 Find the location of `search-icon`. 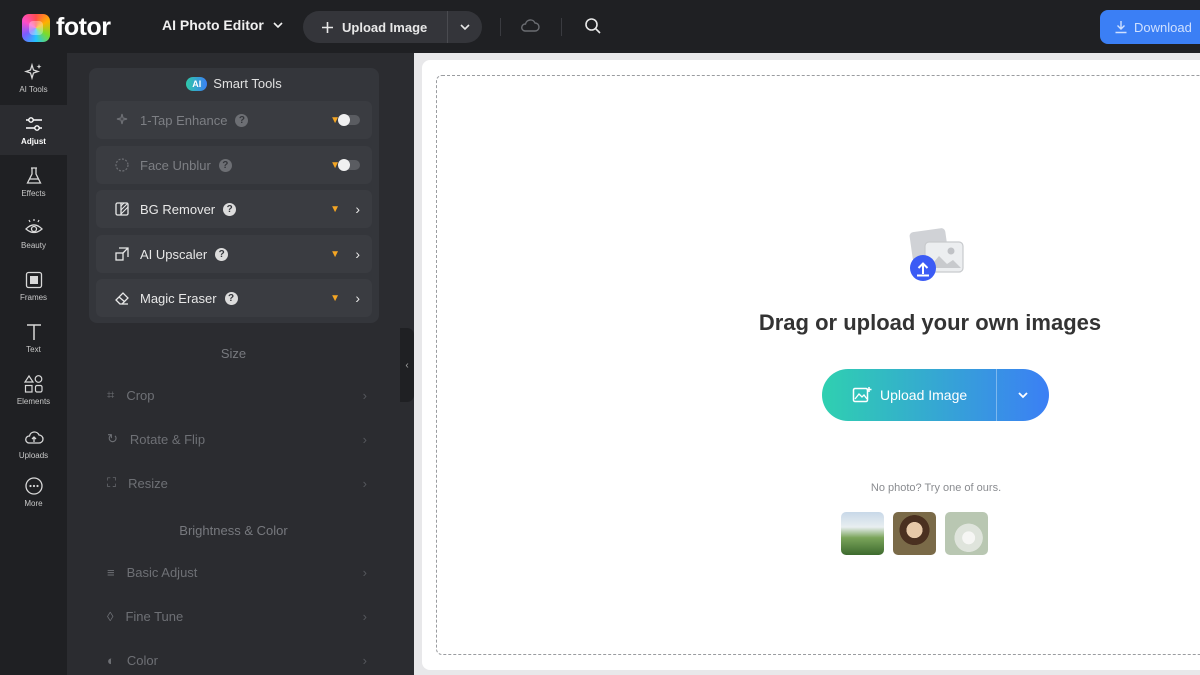

search-icon is located at coordinates (593, 28).